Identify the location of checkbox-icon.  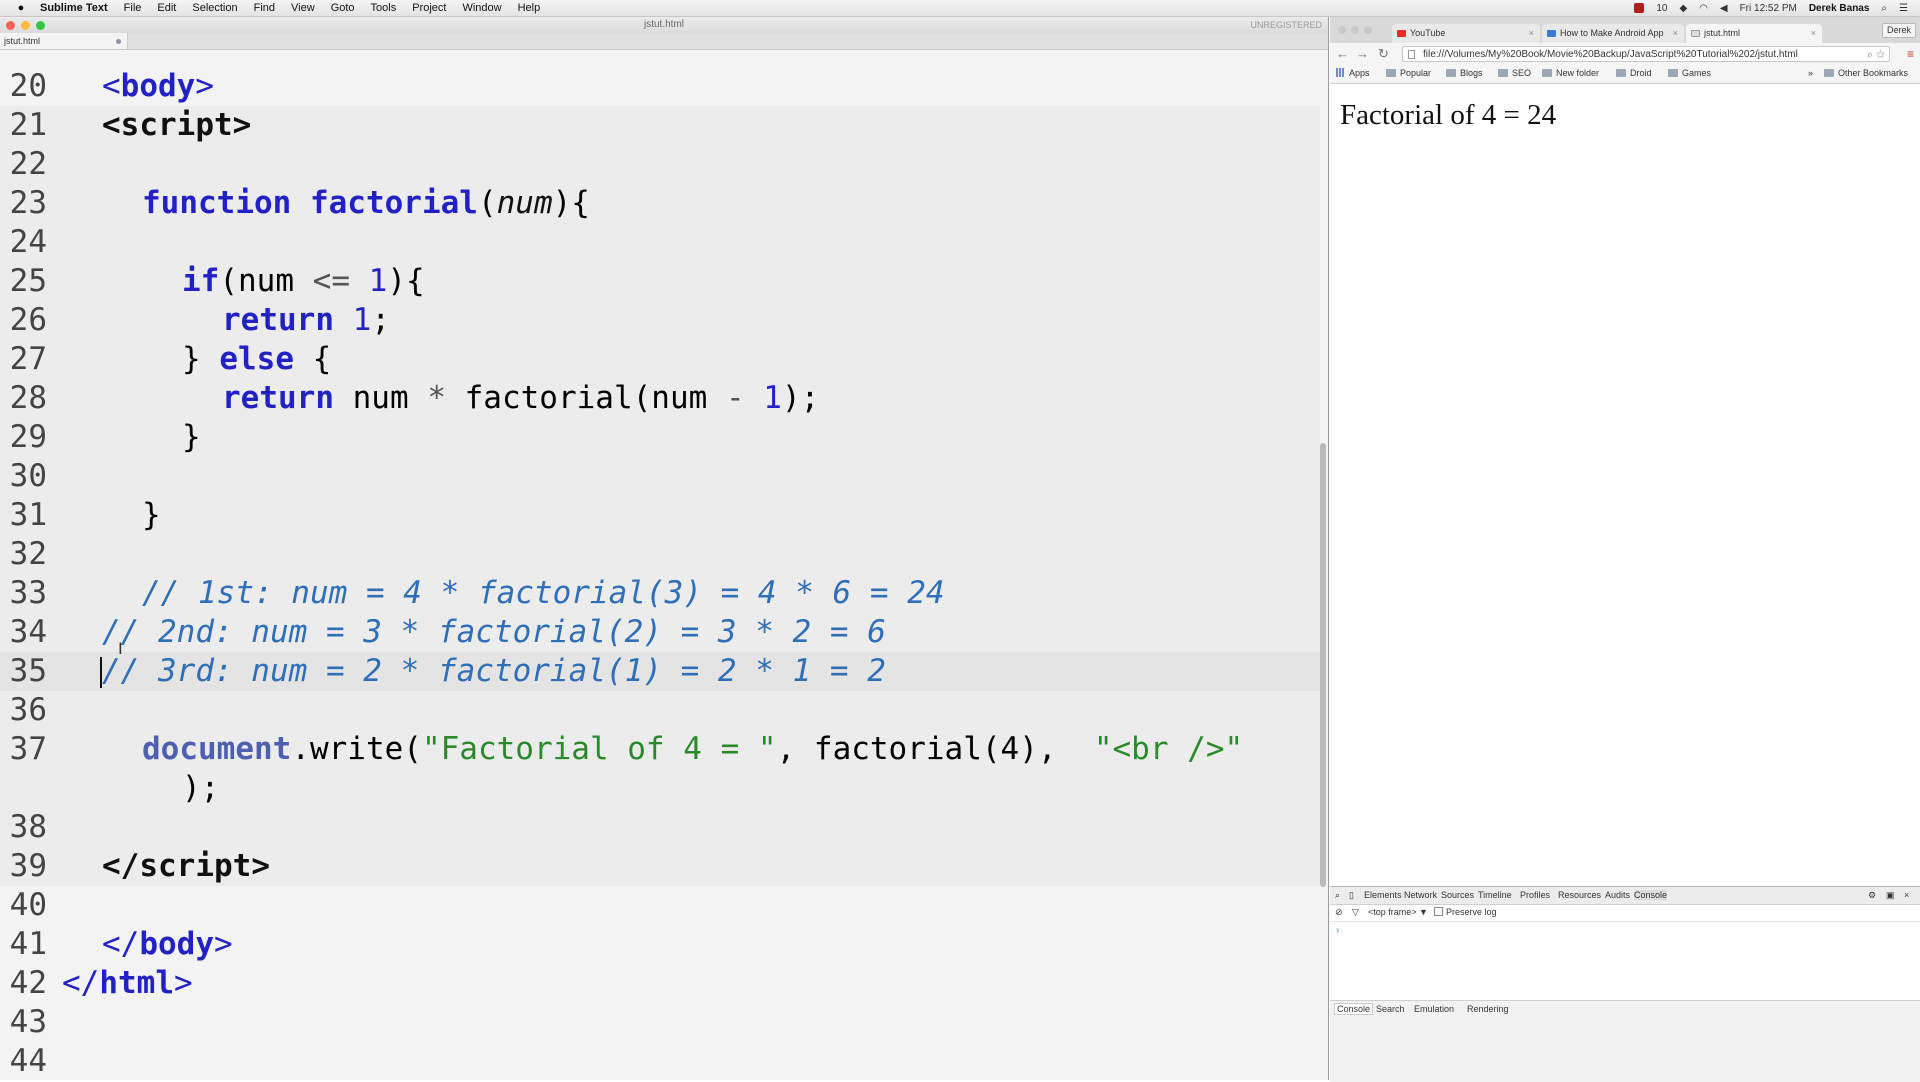
(1438, 911).